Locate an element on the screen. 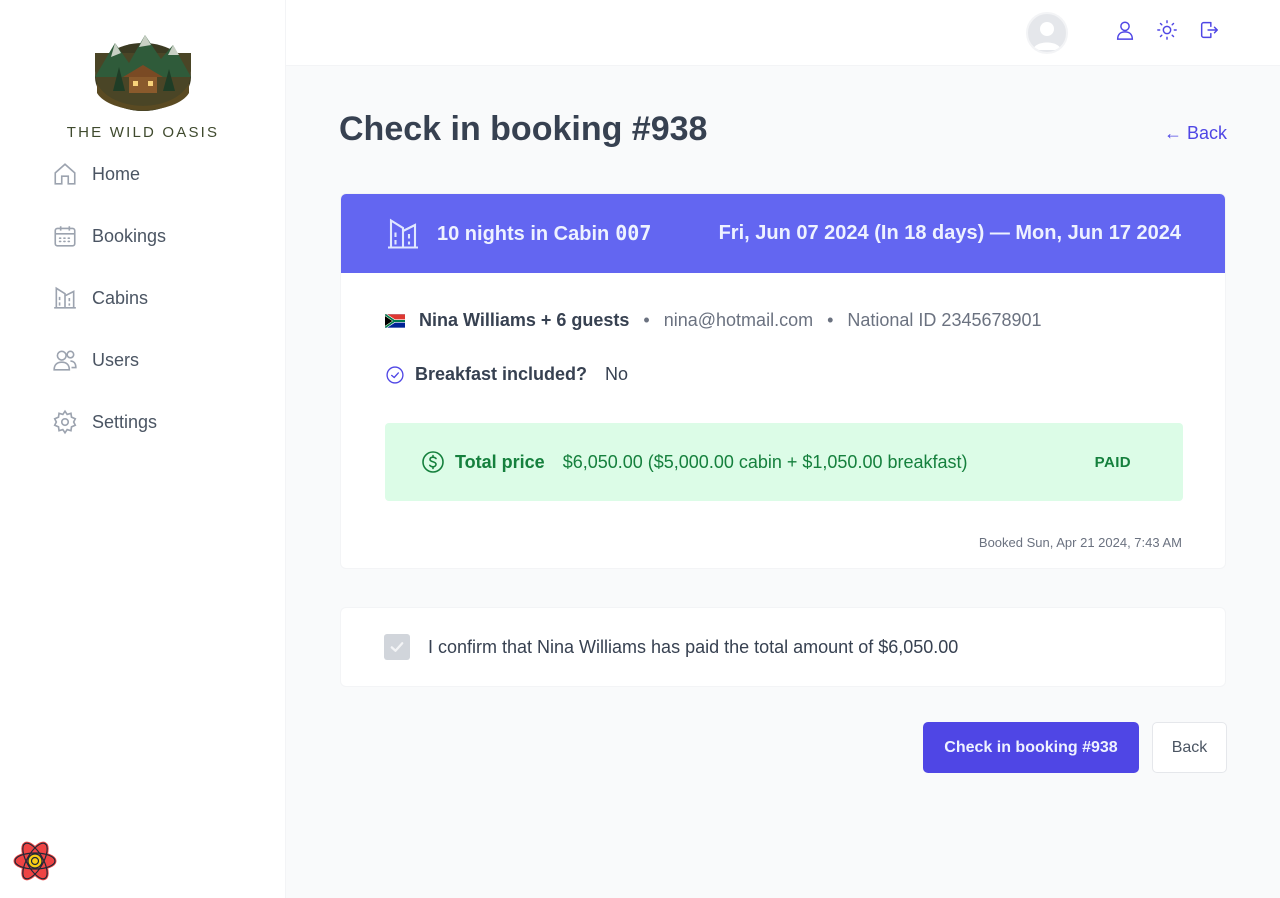 The height and width of the screenshot is (898, 1280). total-price-label: Total price is located at coordinates (500, 461).